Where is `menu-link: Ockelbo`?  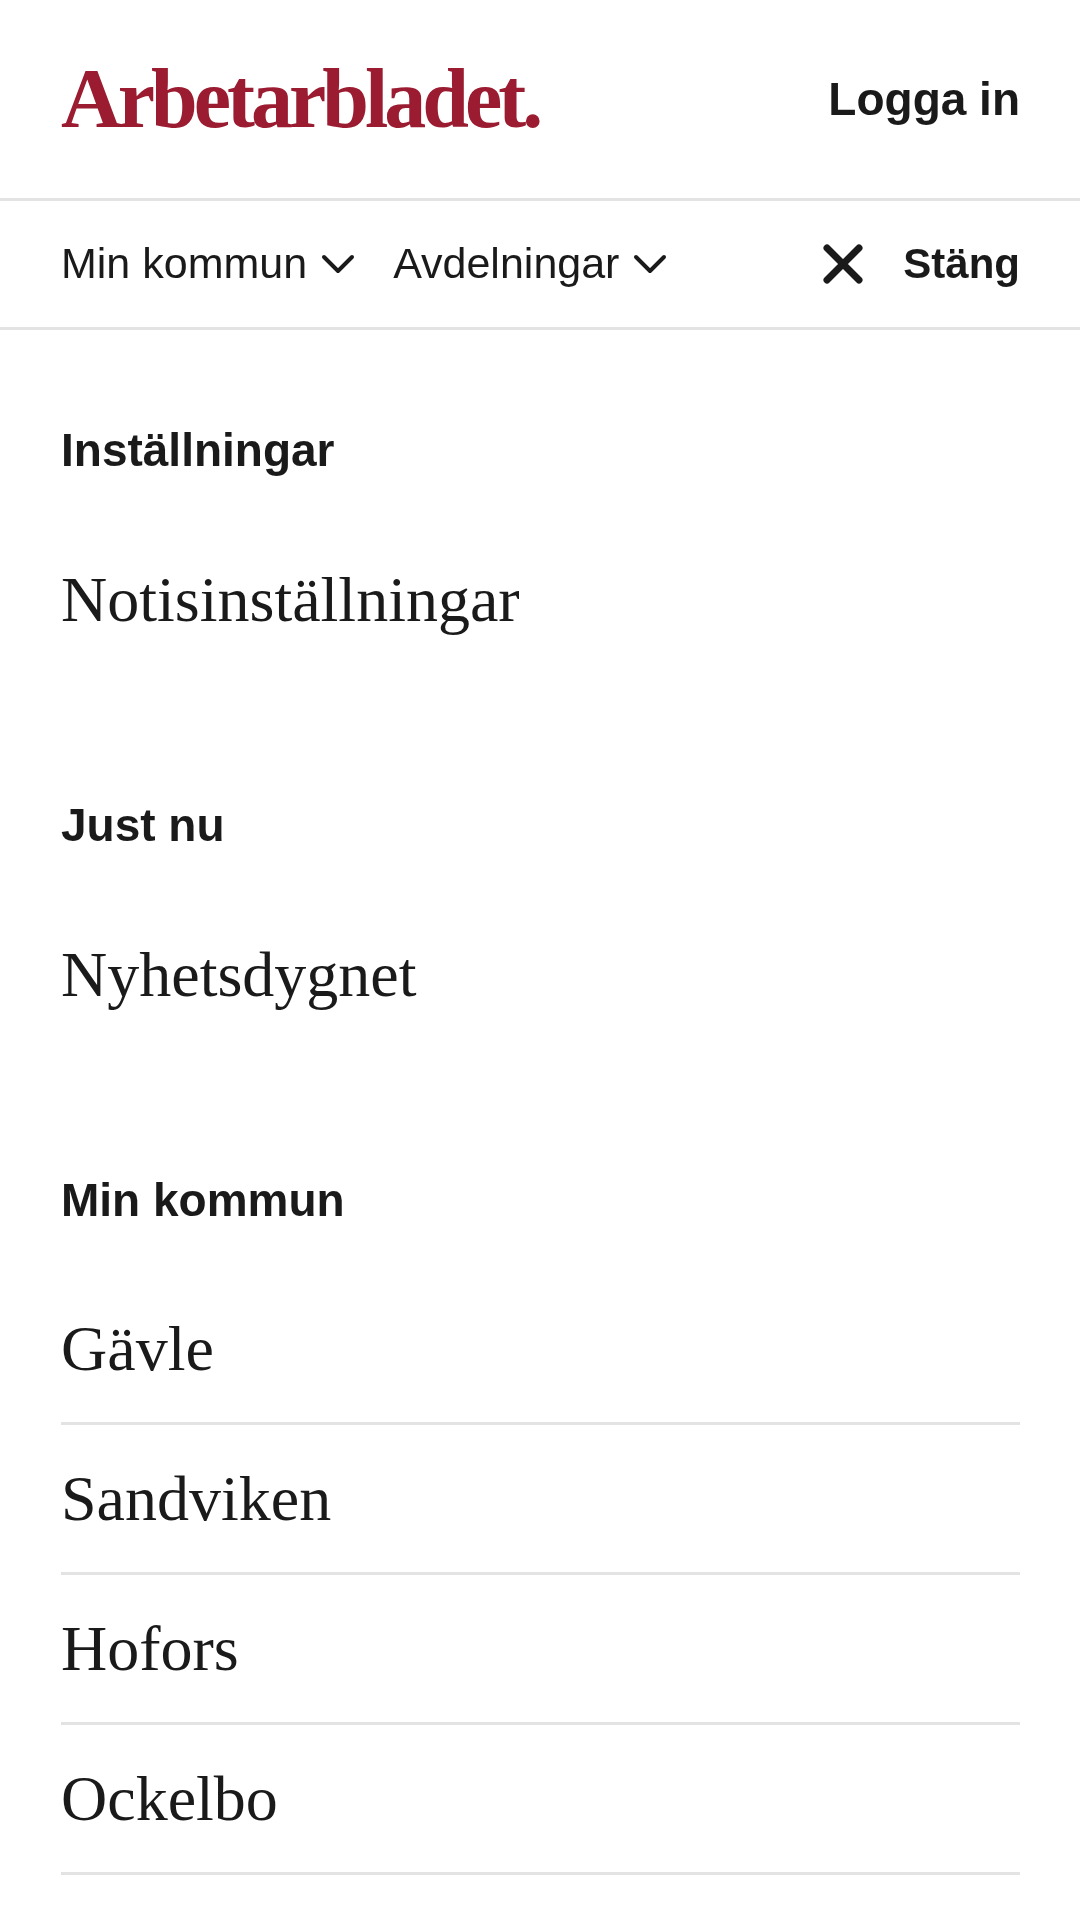 menu-link: Ockelbo is located at coordinates (169, 1798).